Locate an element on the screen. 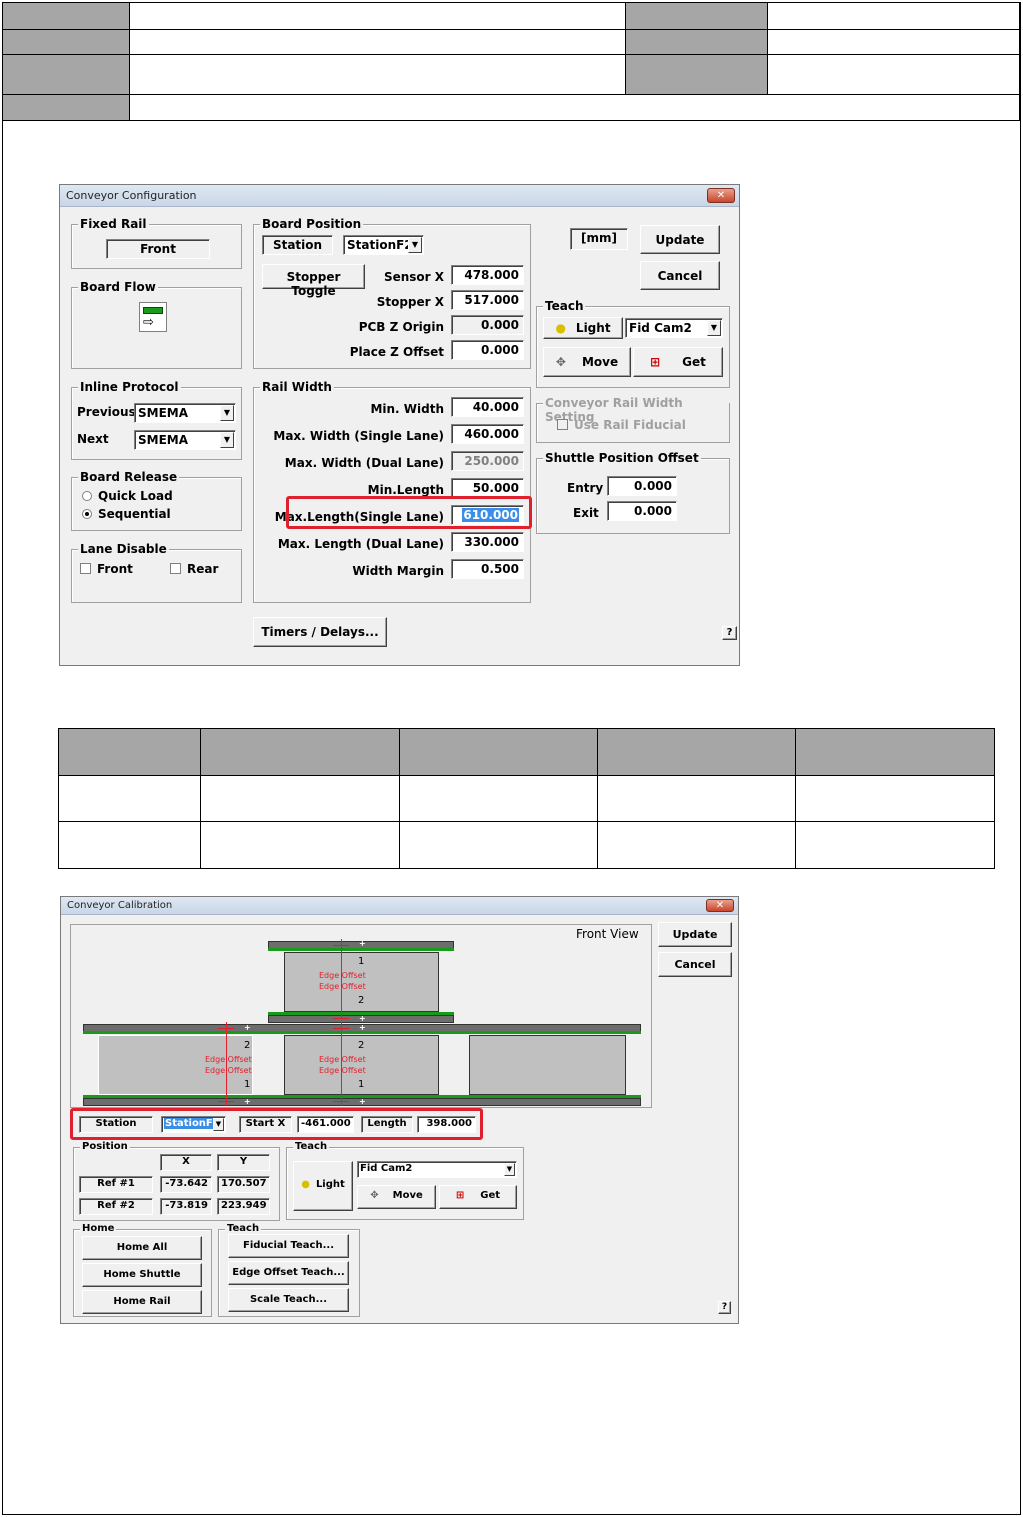  max-width-dual-field: 250.000 is located at coordinates (487, 461).